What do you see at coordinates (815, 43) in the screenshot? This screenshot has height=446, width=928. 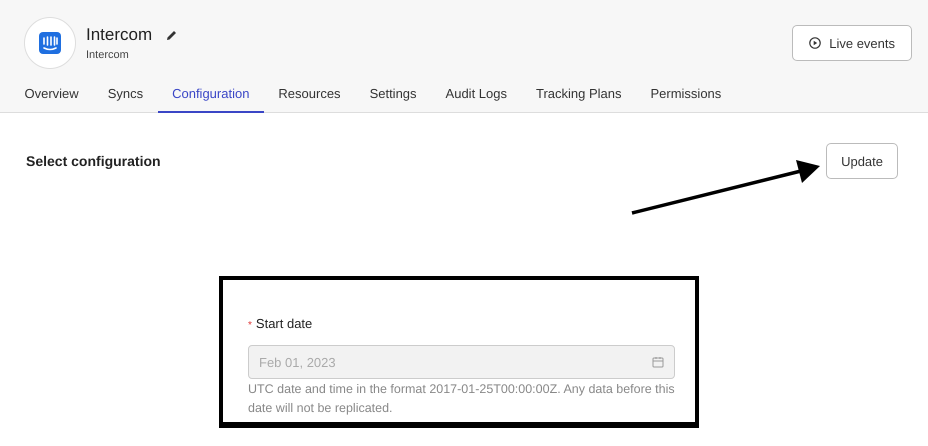 I see `play-icon` at bounding box center [815, 43].